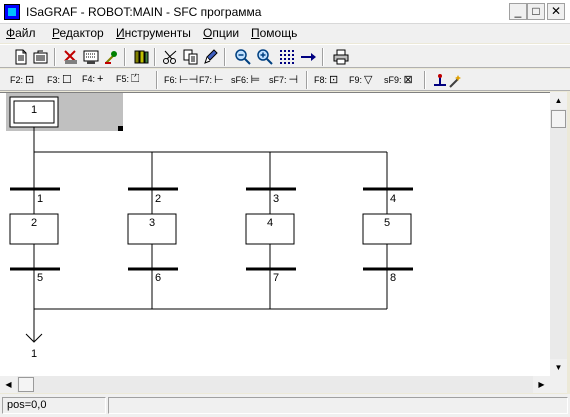 Image resolution: width=570 pixels, height=417 pixels. I want to click on fkey-sf7-button: sF7: ⊣, so click(283, 79).